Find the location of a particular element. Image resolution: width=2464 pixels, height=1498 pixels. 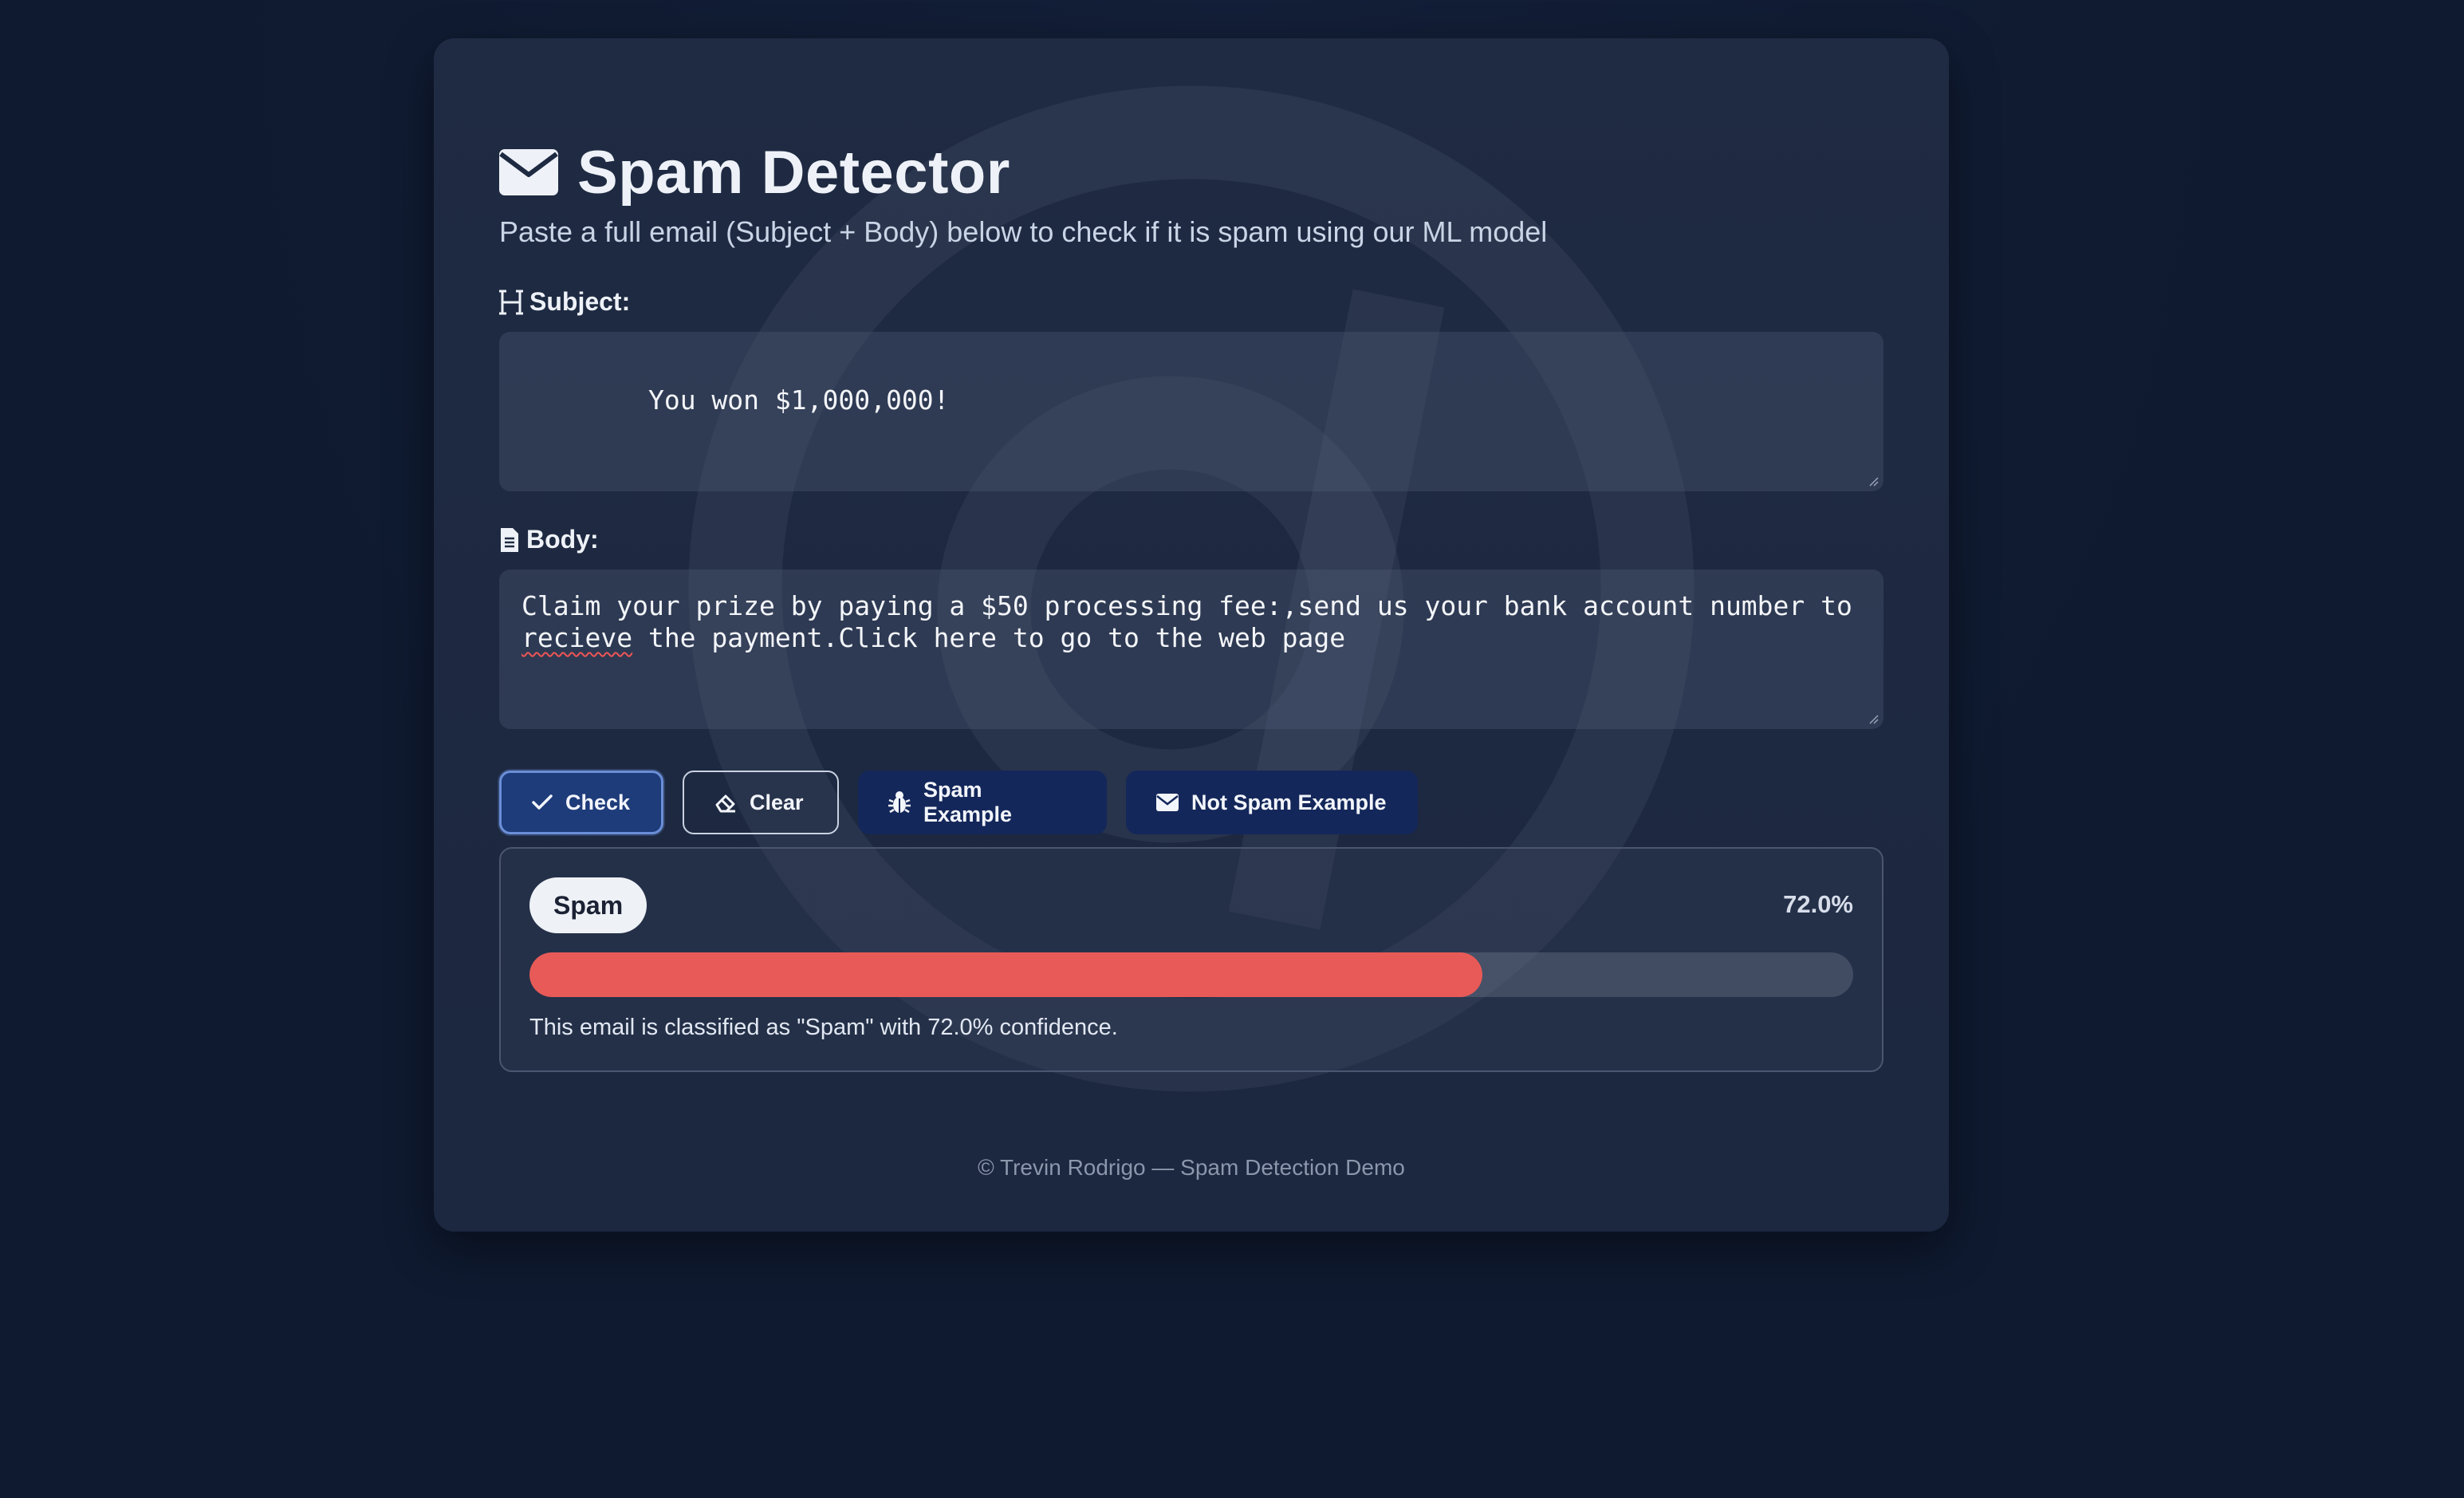

heading-icon is located at coordinates (511, 302).